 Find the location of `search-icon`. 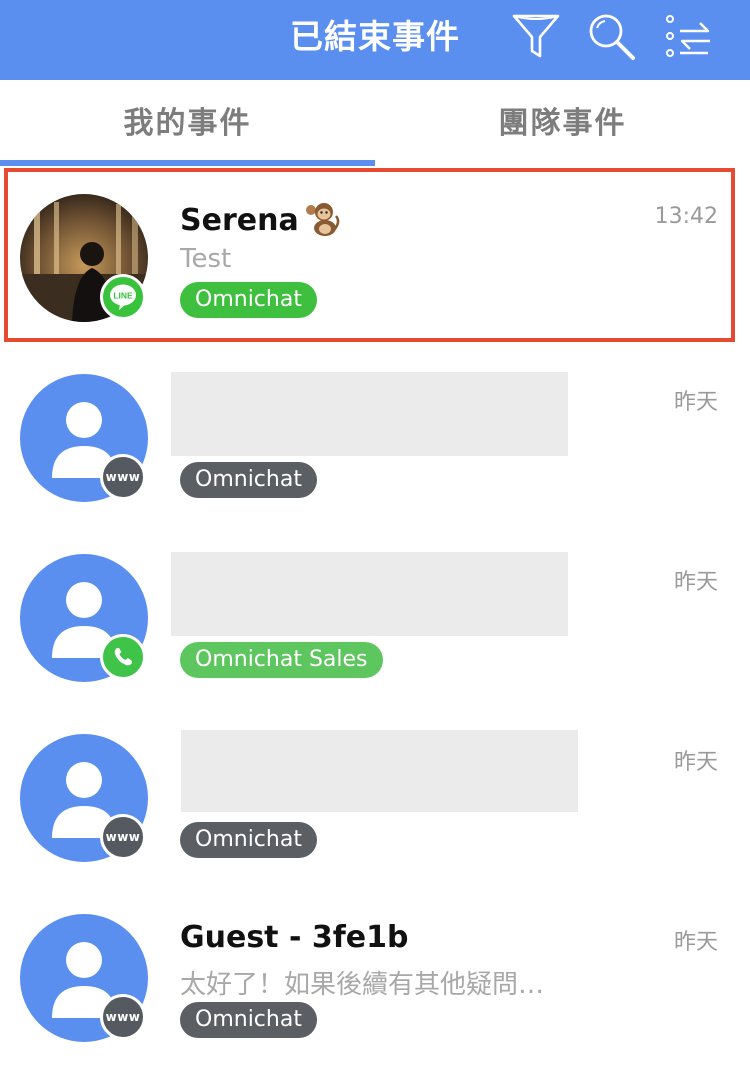

search-icon is located at coordinates (611, 36).